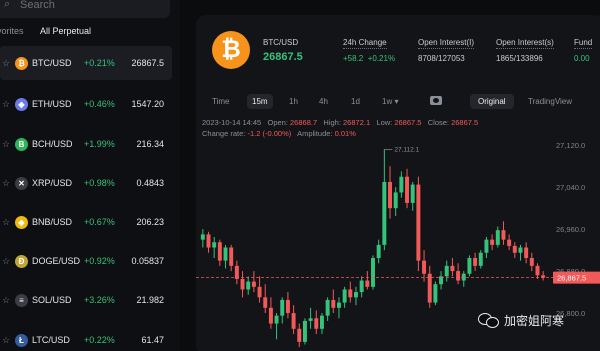 The image size is (600, 351). What do you see at coordinates (56, 261) in the screenshot?
I see `market-symbol: DOGE/USD` at bounding box center [56, 261].